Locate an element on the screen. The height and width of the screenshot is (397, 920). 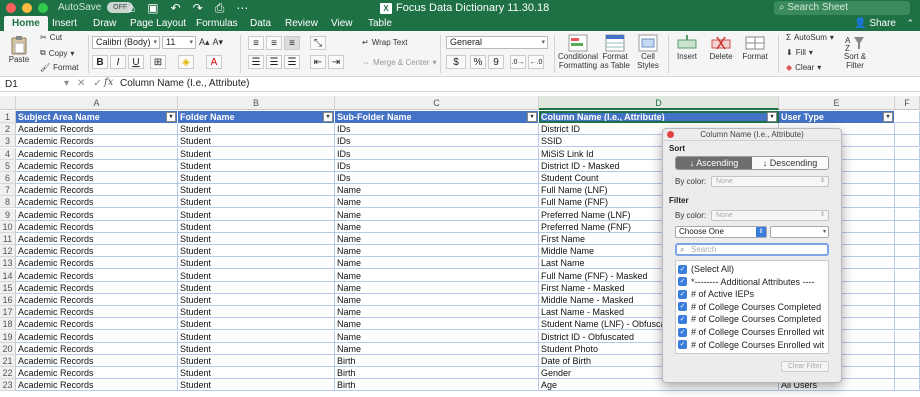
cut-button: ✂ Cut is located at coordinates (51, 37).